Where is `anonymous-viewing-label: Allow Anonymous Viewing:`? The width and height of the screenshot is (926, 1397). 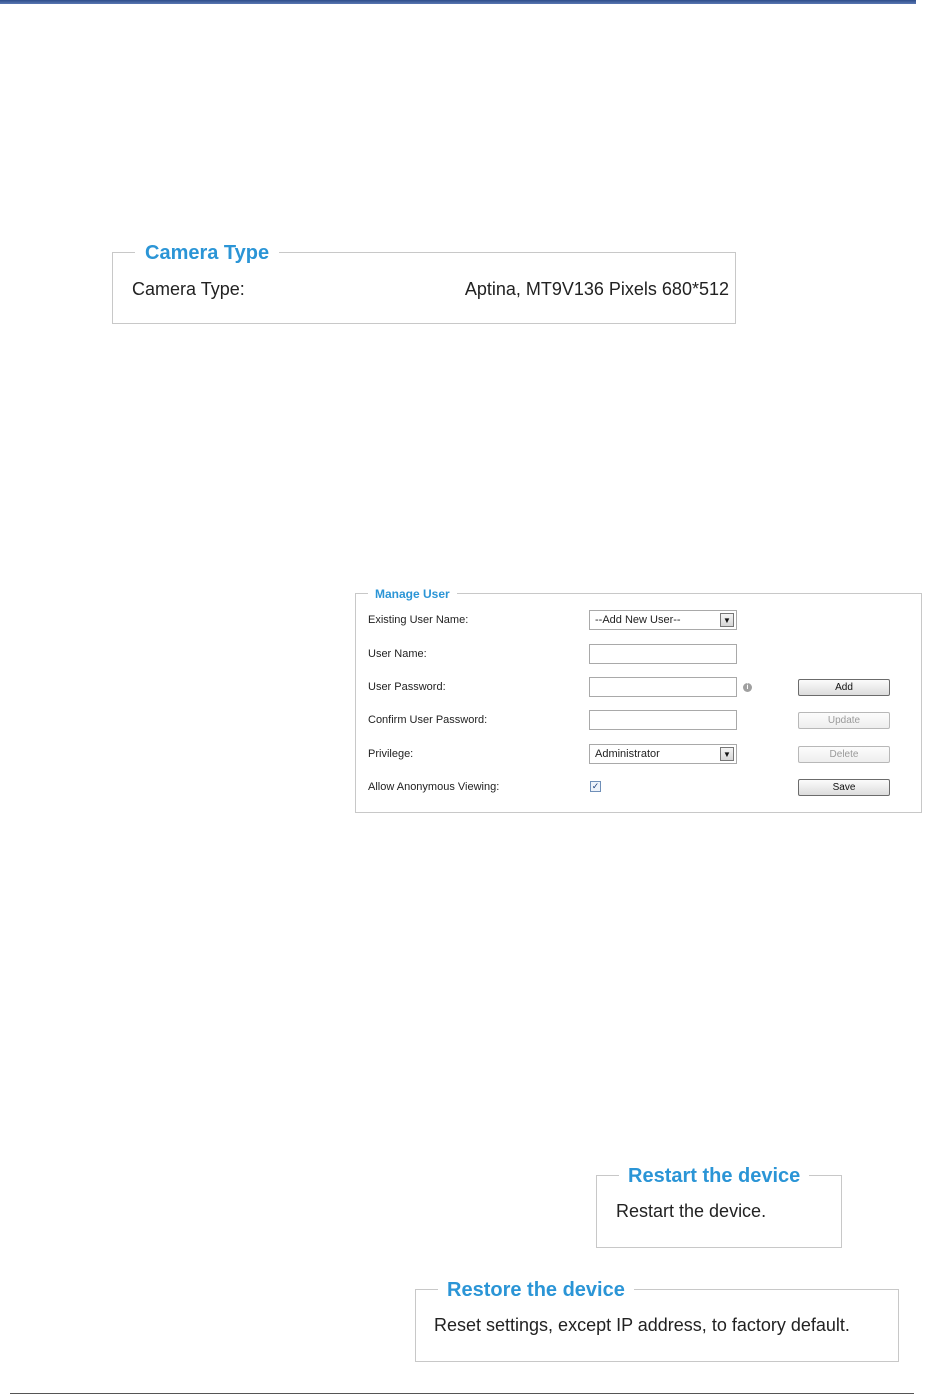 anonymous-viewing-label: Allow Anonymous Viewing: is located at coordinates (434, 787).